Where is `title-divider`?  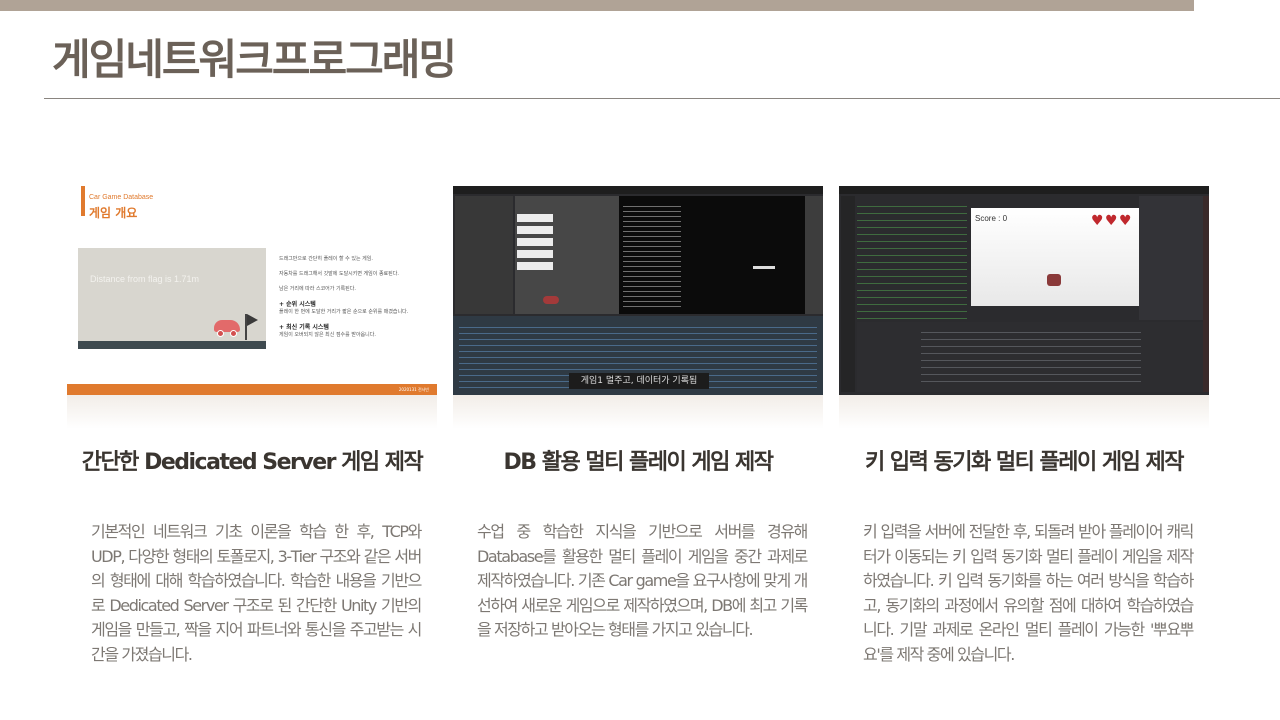 title-divider is located at coordinates (662, 98).